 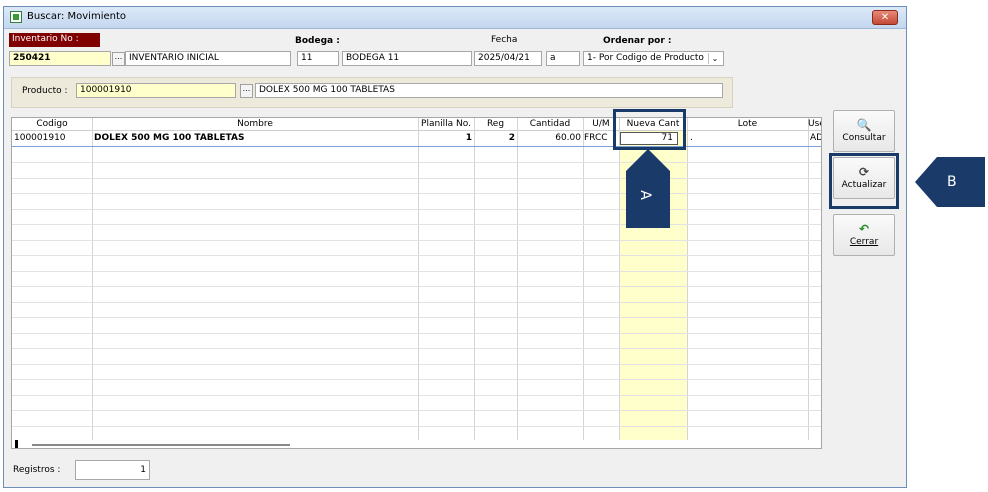 I want to click on col-lote: Lote, so click(x=747, y=124).